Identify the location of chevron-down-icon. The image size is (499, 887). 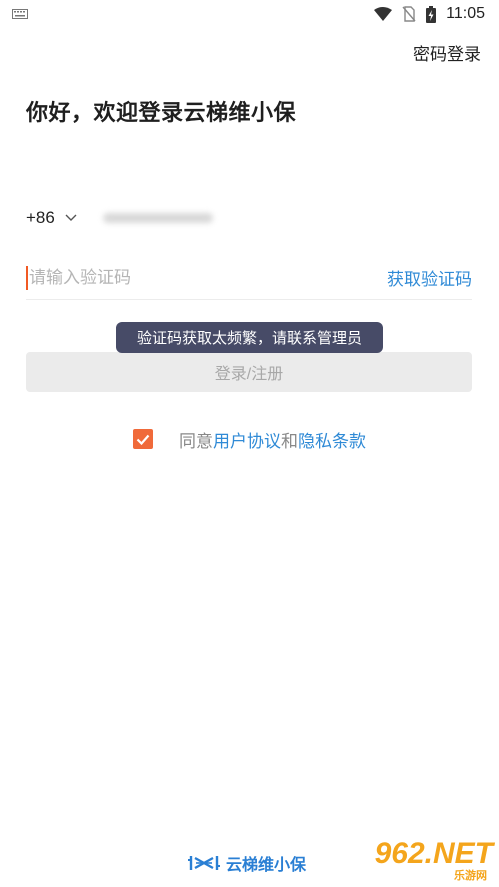
(71, 218).